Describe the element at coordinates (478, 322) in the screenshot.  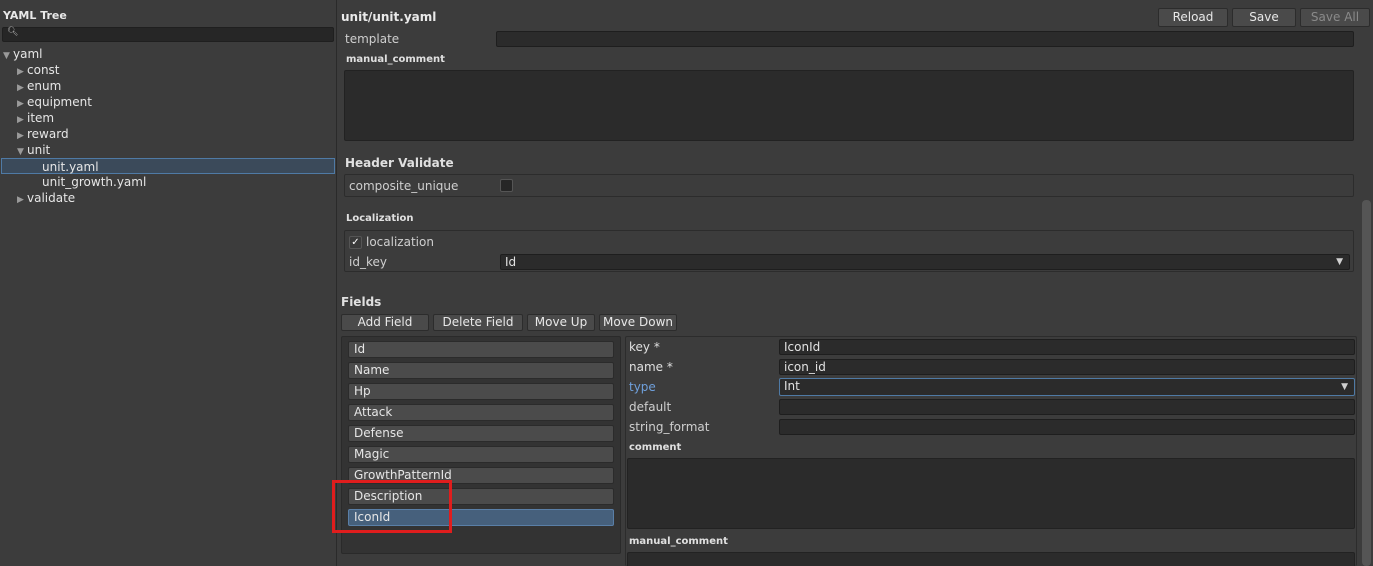
I see `delete-field-button: Delete Field` at that location.